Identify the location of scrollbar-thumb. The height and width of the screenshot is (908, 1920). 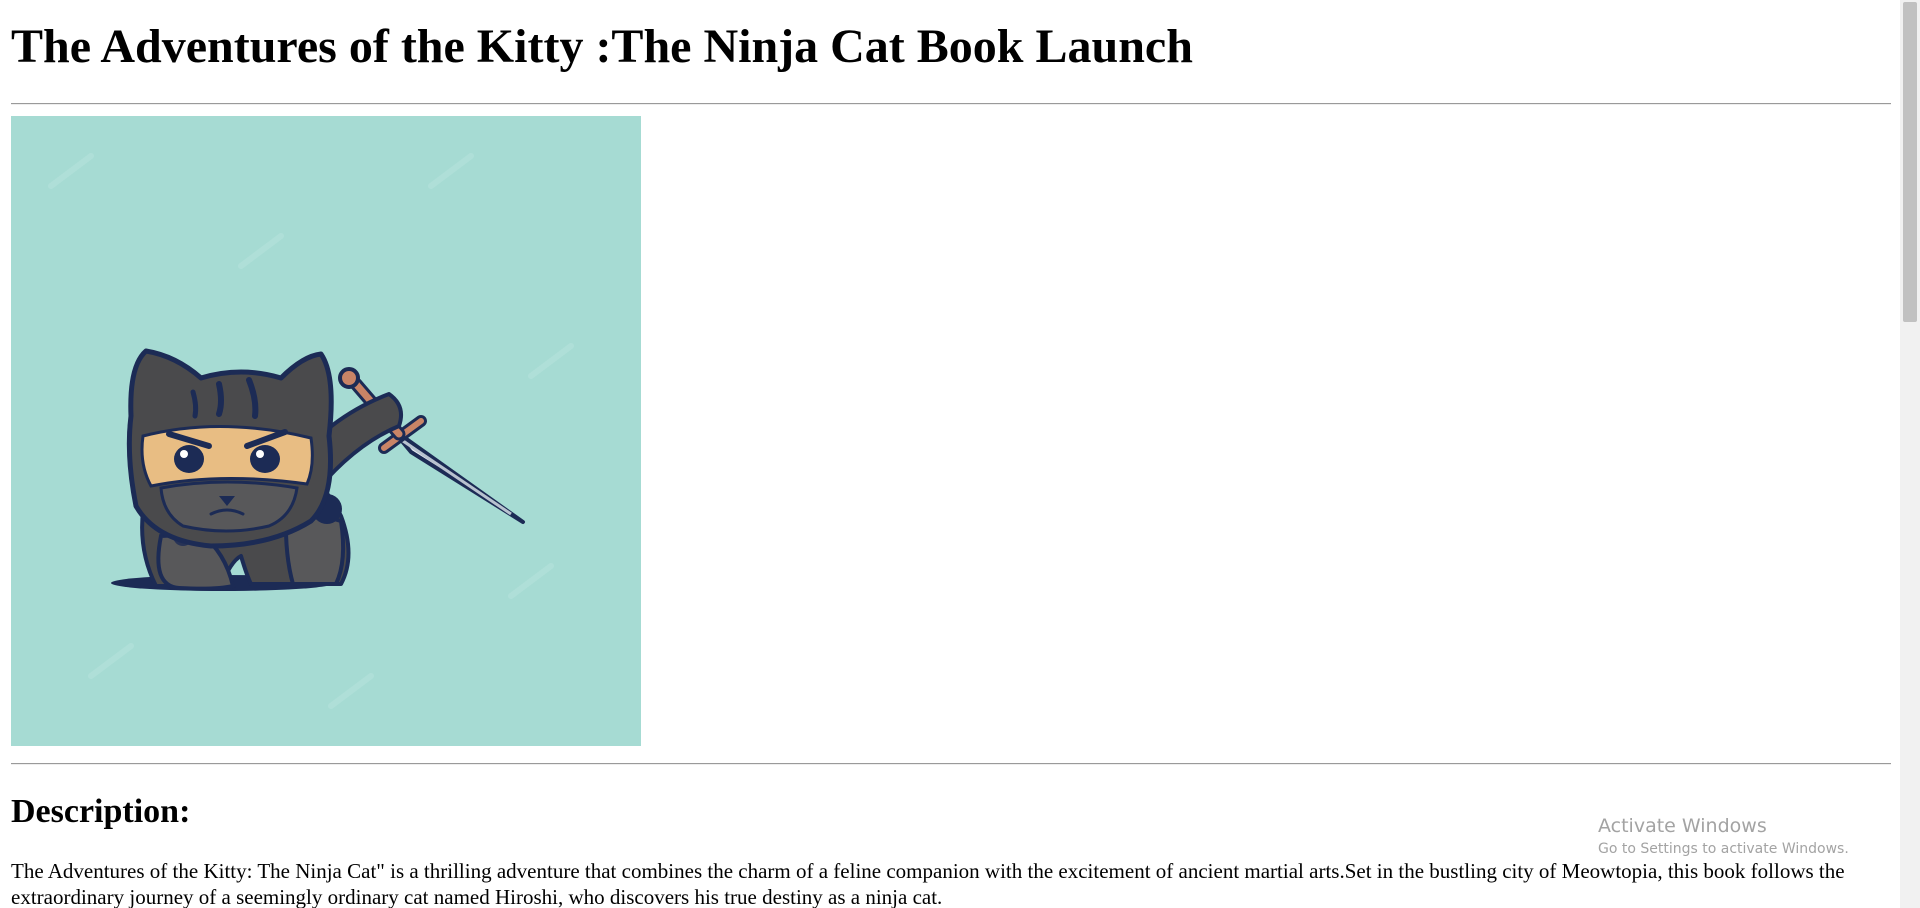
(1910, 162).